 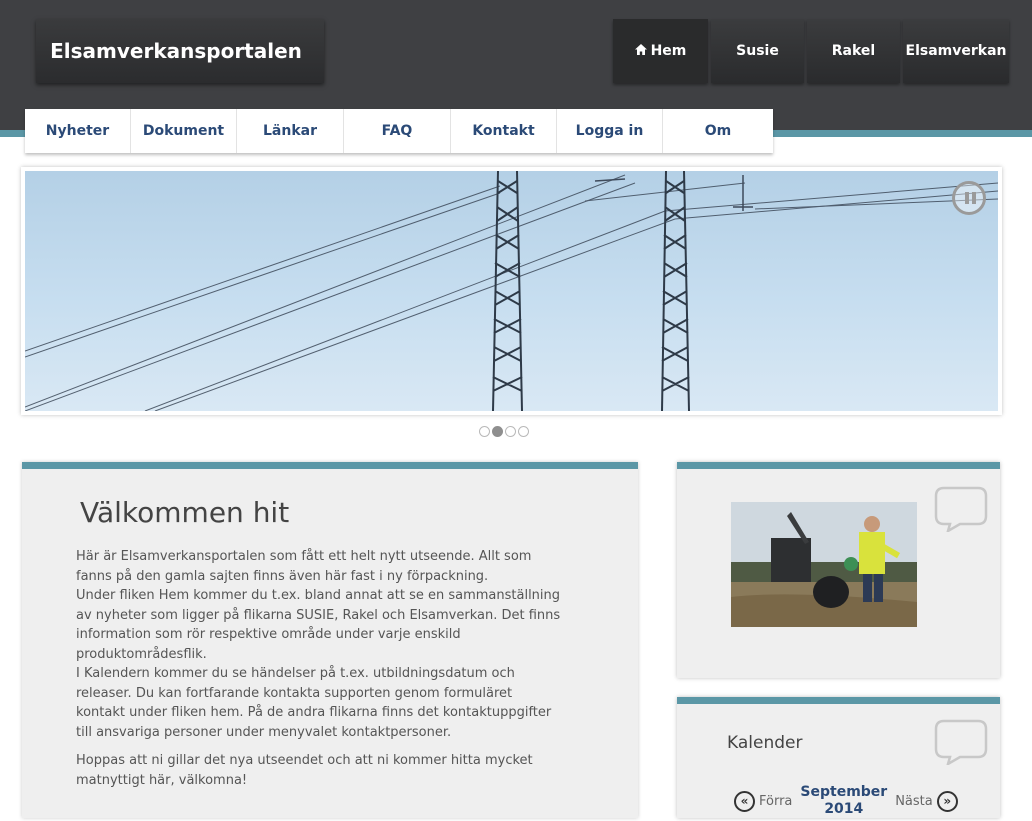 I want to click on subnav-item-dokument: Dokument, so click(x=184, y=131).